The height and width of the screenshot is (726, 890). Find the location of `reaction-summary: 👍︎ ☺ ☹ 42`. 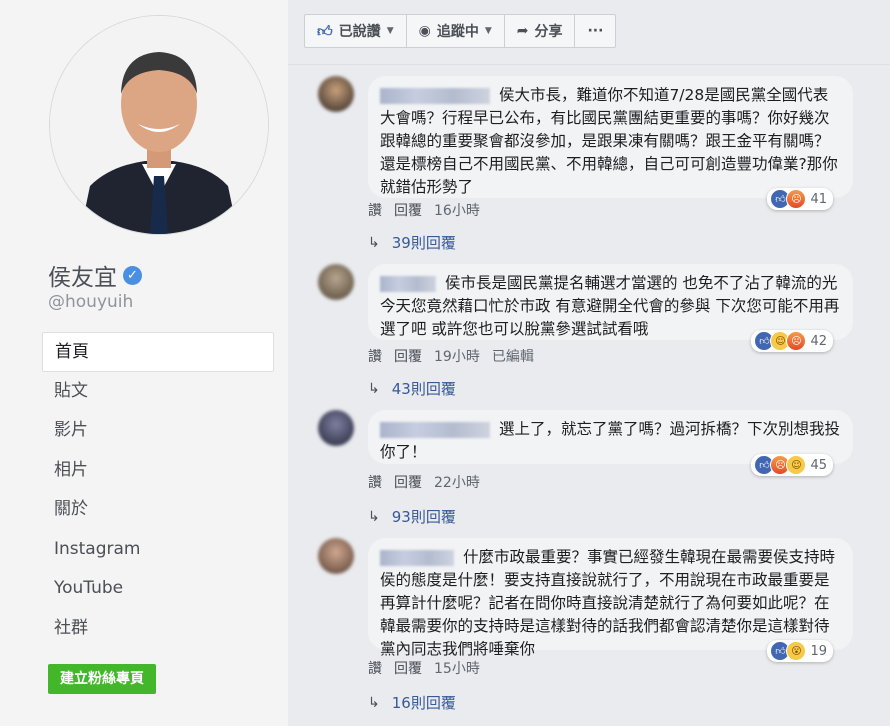

reaction-summary: 👍︎ ☺ ☹ 42 is located at coordinates (792, 341).